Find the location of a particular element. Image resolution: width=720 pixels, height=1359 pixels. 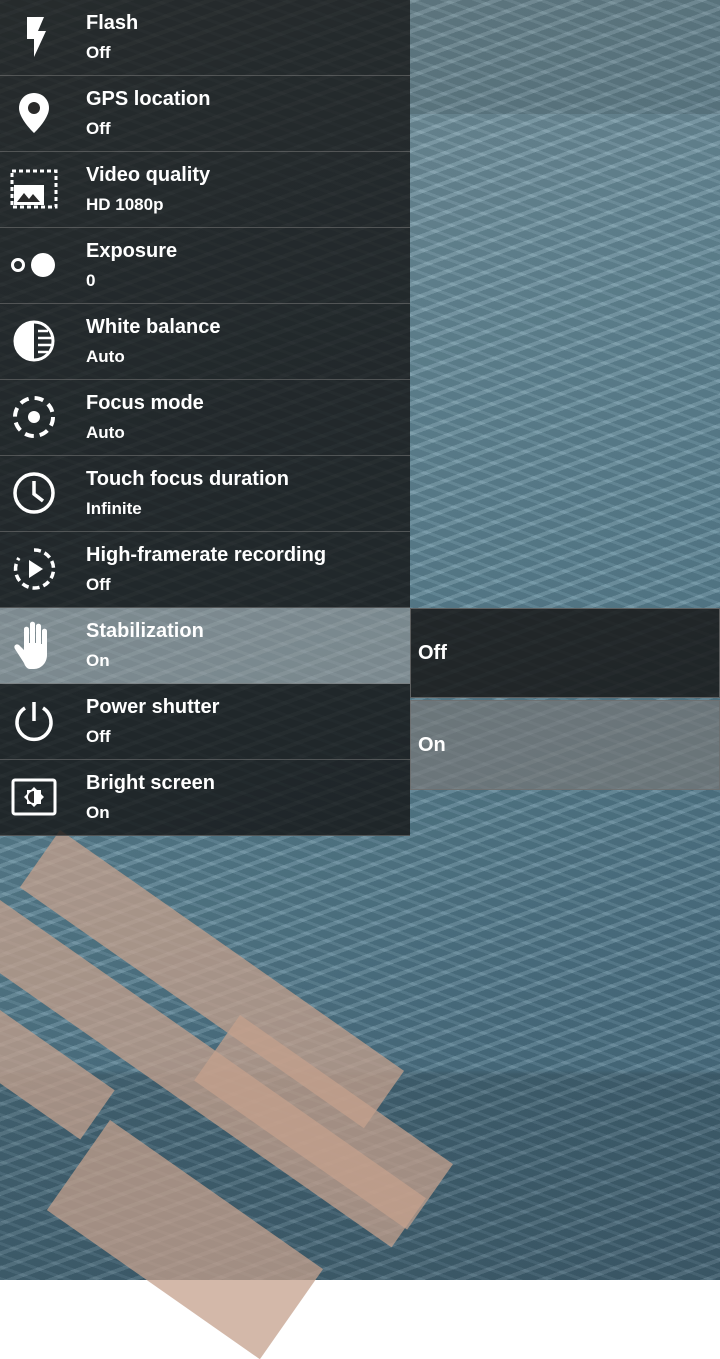

option-label: On is located at coordinates (432, 745).